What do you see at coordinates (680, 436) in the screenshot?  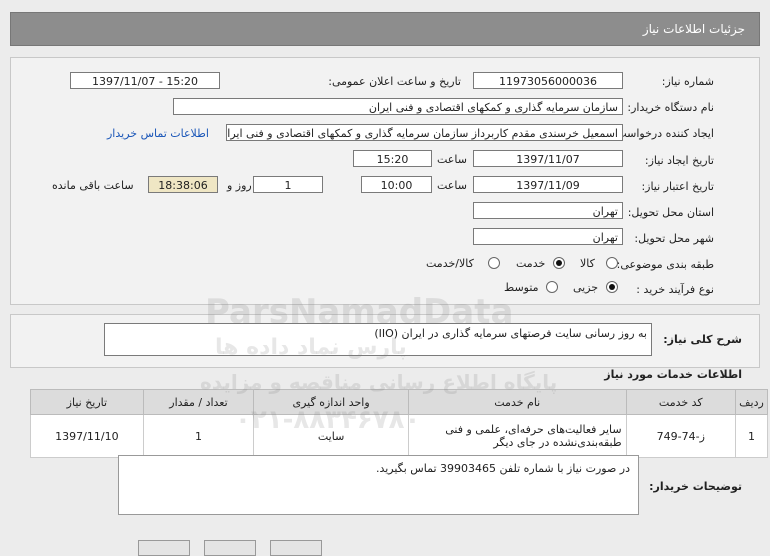 I see `cell-service-code: ز-74-749` at bounding box center [680, 436].